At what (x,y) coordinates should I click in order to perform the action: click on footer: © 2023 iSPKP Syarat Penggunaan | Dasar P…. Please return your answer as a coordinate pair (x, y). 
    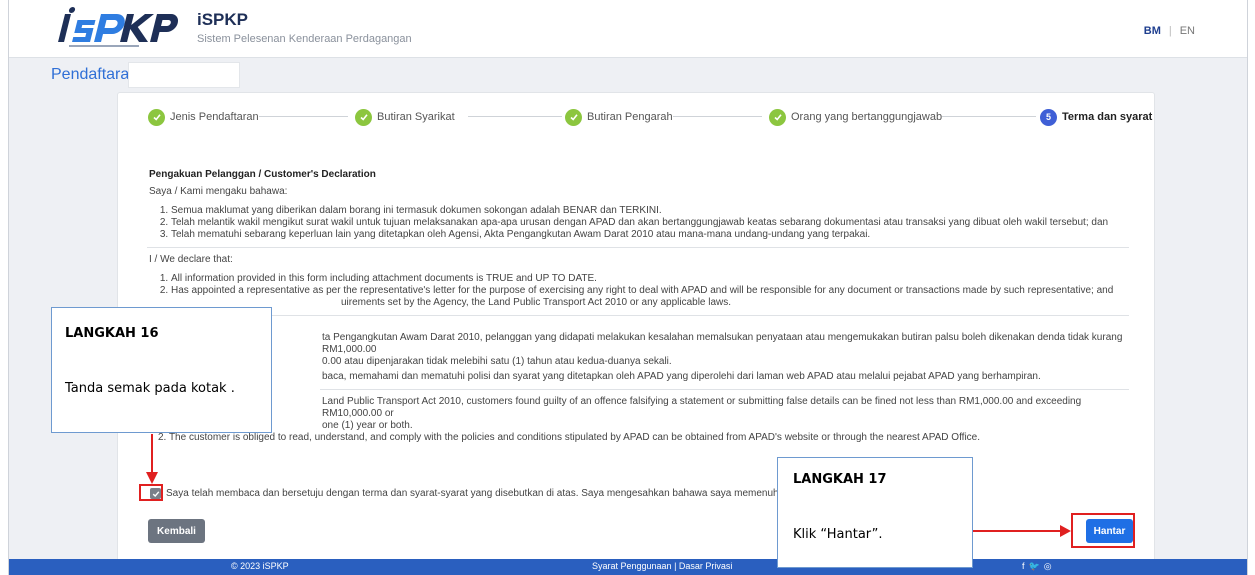
    Looking at the image, I should click on (628, 567).